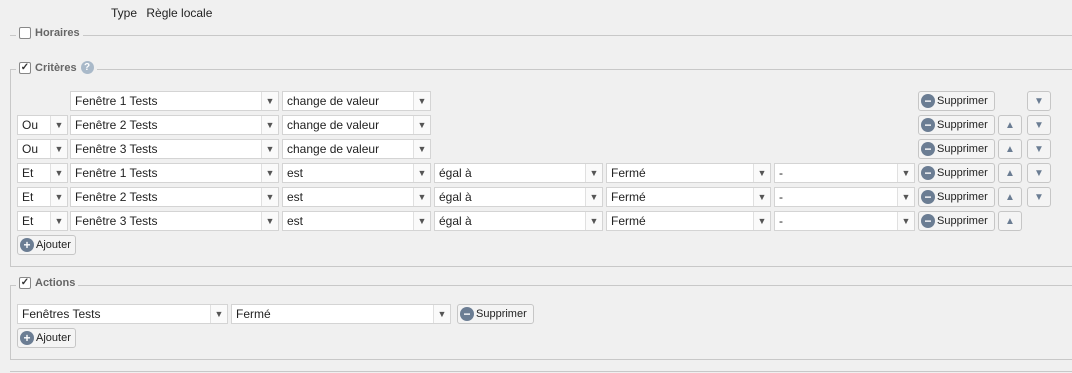  What do you see at coordinates (455, 173) in the screenshot?
I see `criterion-comparator-select-value: égal à` at bounding box center [455, 173].